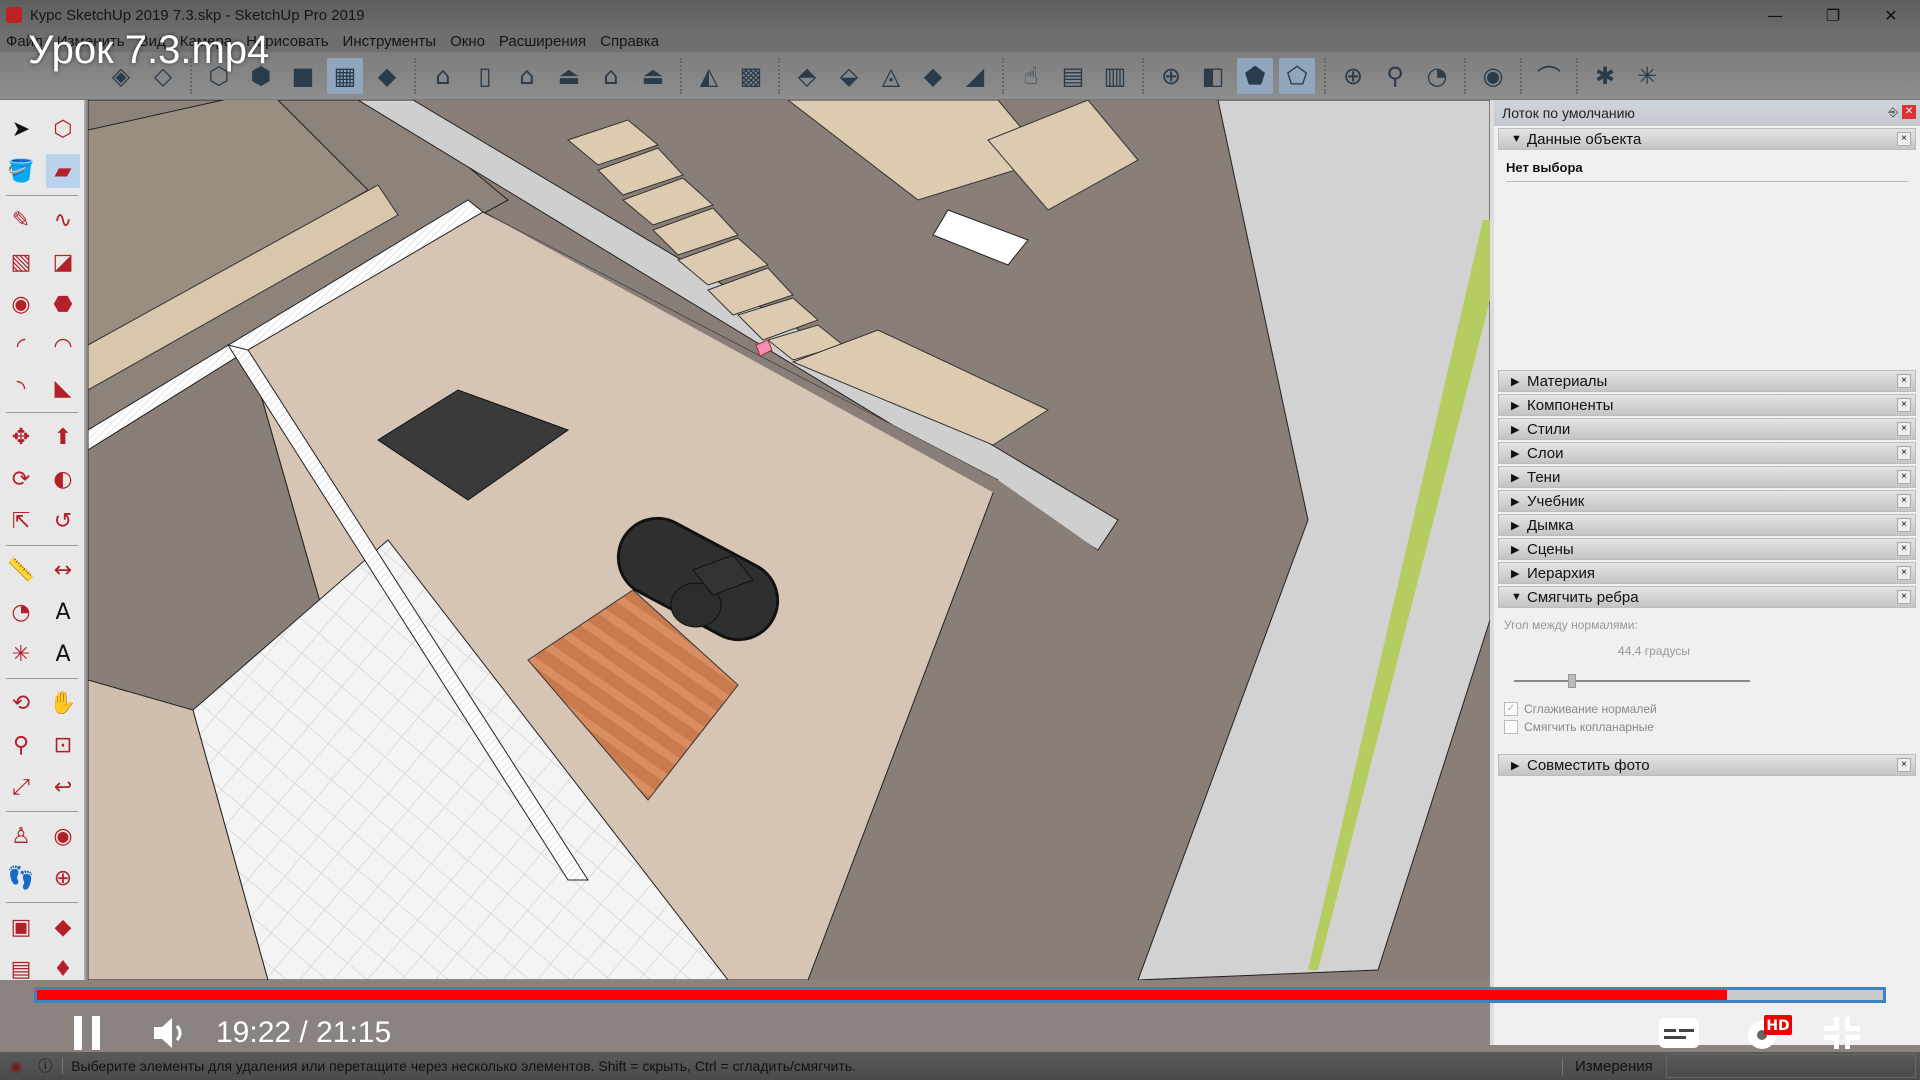  I want to click on set-north-button: ⚲, so click(1395, 76).